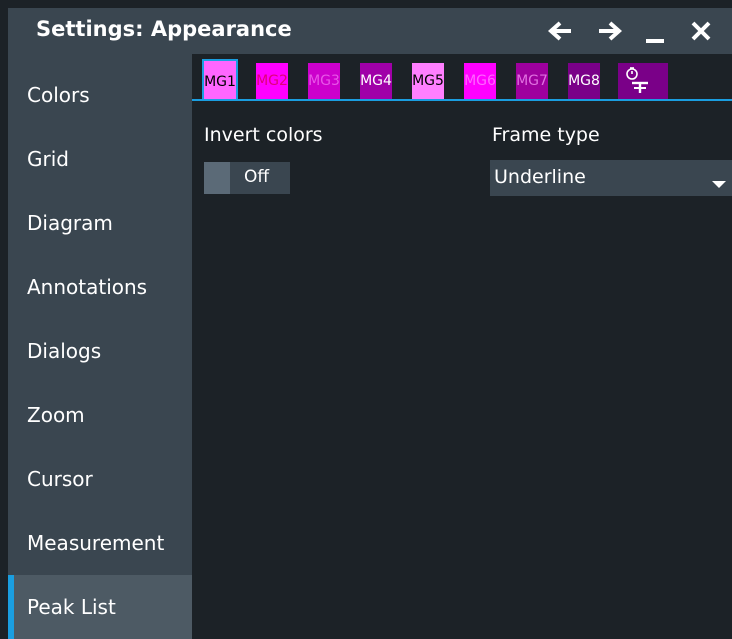  I want to click on tab-mg7: MG7, so click(532, 81).